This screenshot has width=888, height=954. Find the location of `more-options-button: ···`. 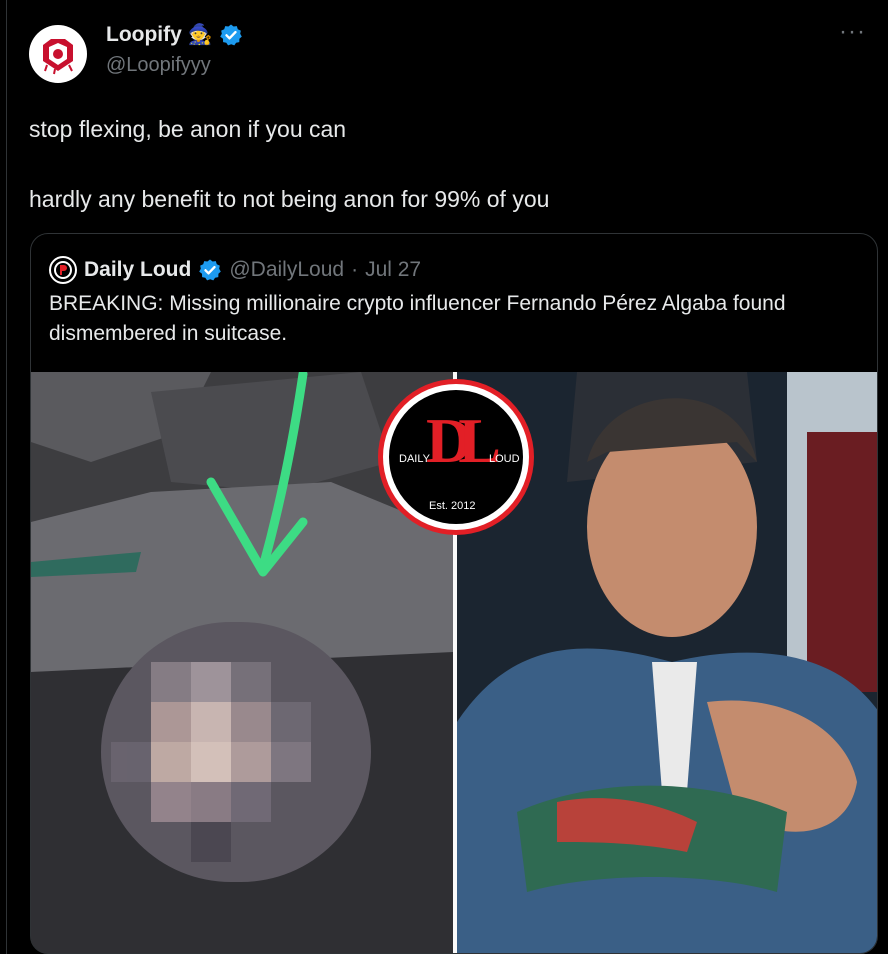

more-options-button: ··· is located at coordinates (852, 32).